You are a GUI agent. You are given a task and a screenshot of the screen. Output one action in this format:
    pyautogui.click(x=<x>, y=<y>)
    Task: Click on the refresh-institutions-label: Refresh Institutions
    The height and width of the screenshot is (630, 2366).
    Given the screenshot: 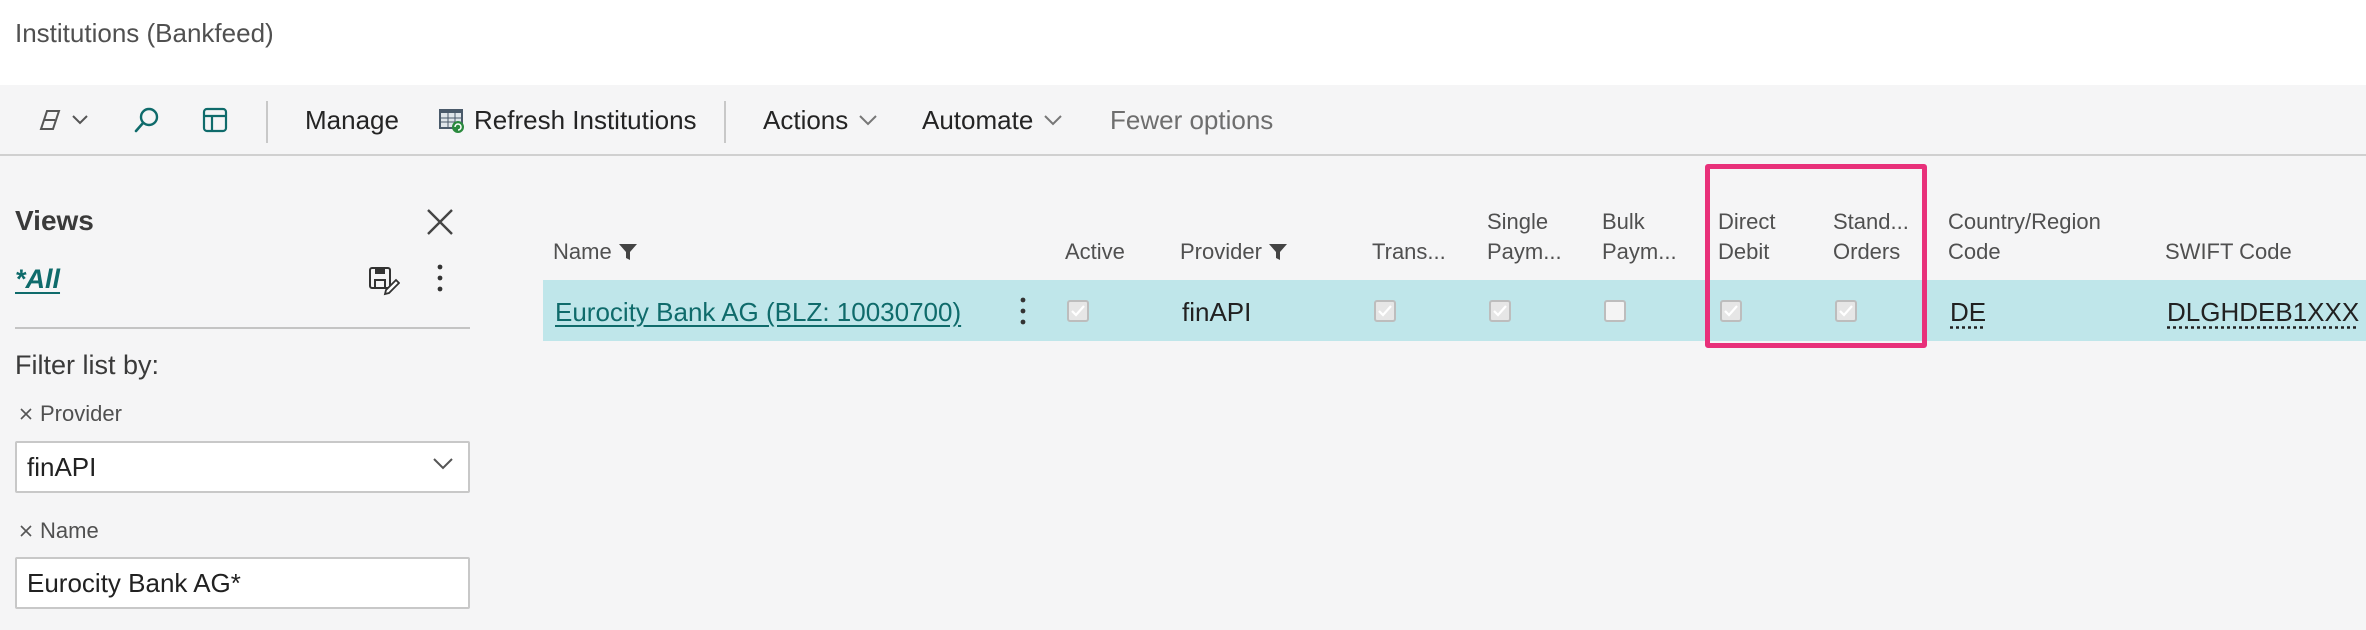 What is the action you would take?
    pyautogui.click(x=585, y=119)
    